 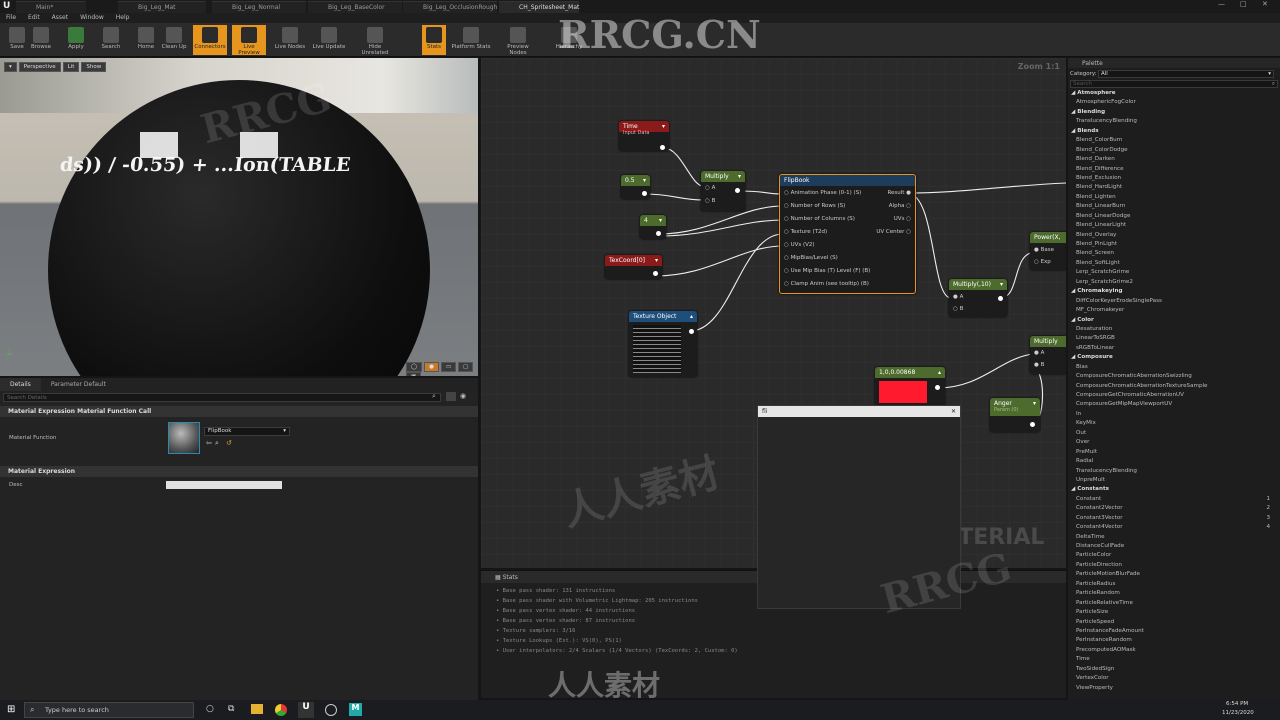 I want to click on palette-item: ParticleRadius, so click(x=1174, y=584).